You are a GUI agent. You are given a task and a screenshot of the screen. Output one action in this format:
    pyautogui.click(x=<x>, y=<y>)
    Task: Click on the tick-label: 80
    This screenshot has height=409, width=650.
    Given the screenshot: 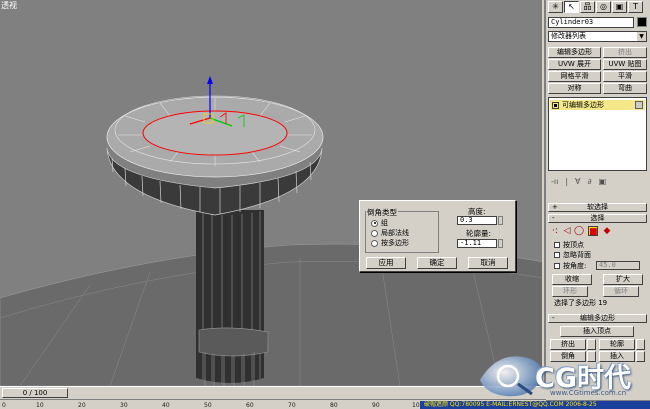 What is the action you would take?
    pyautogui.click(x=334, y=405)
    